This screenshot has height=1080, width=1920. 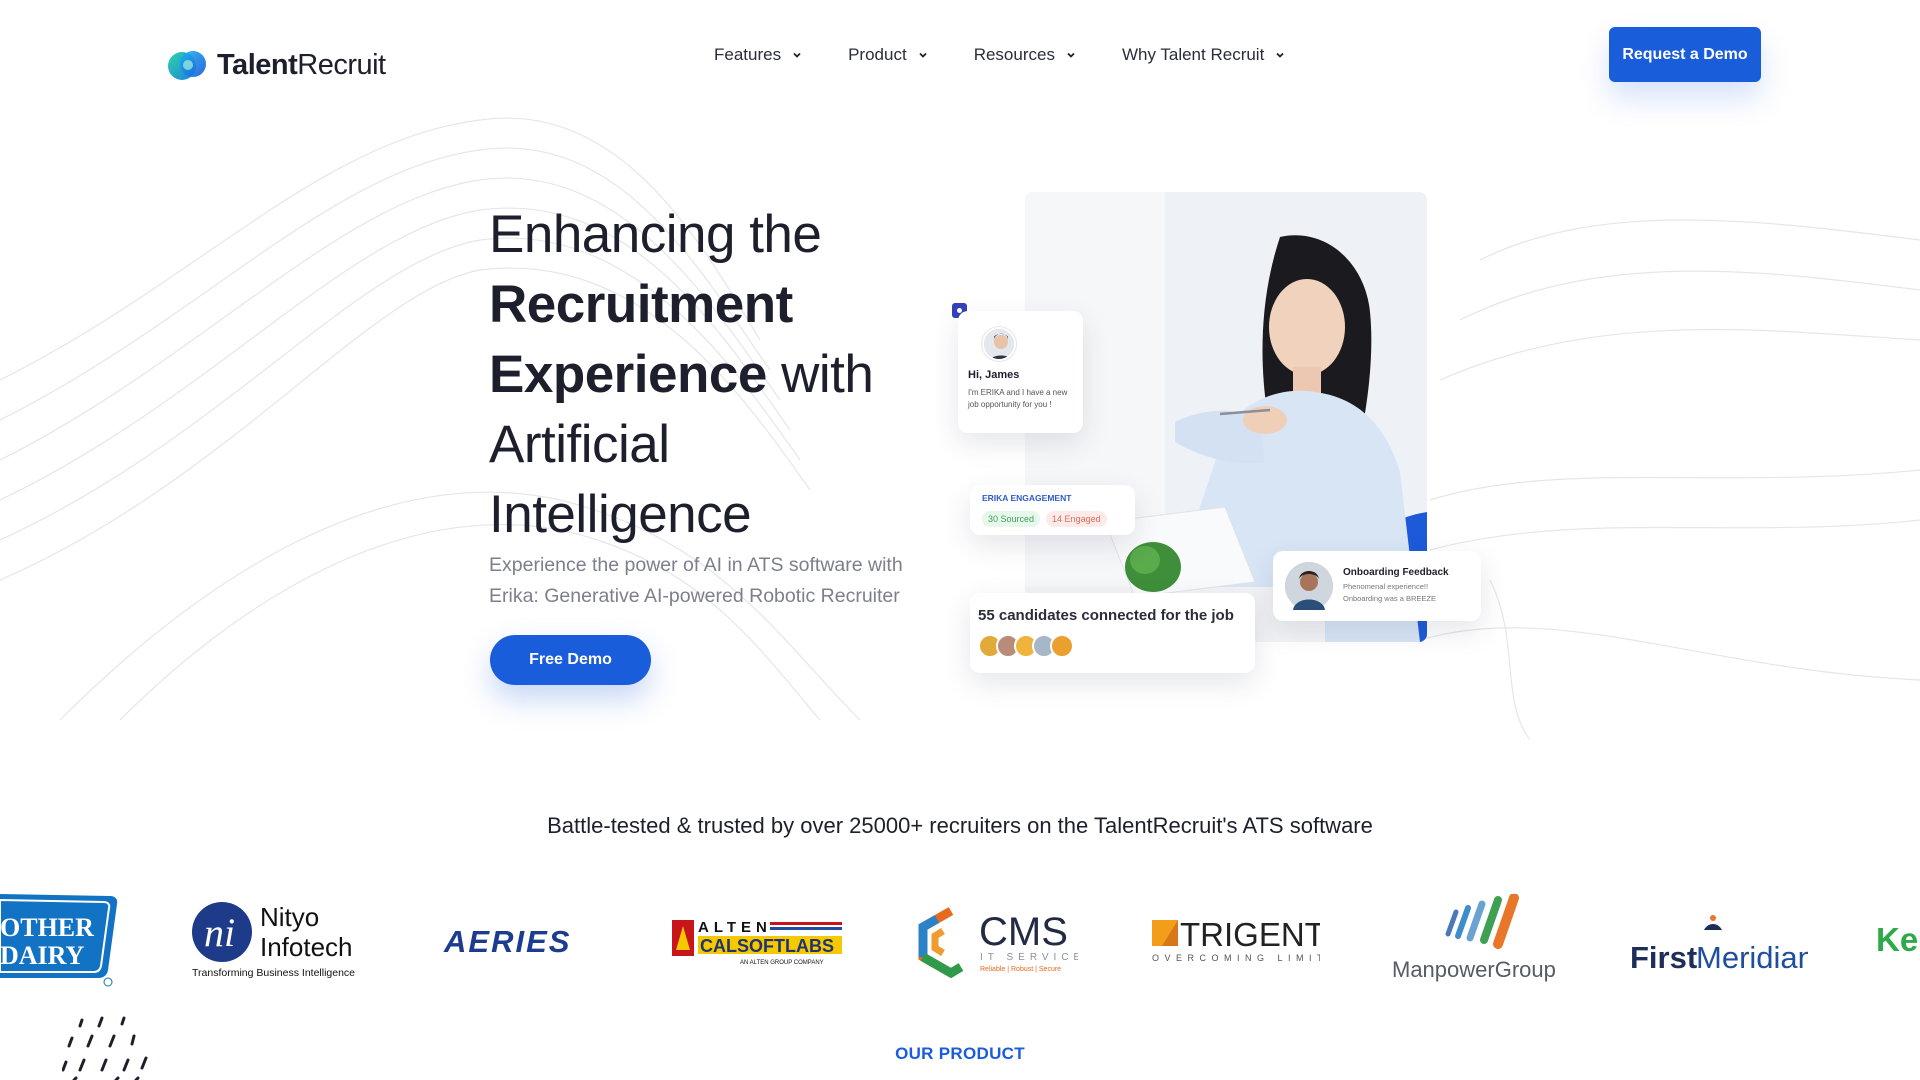 What do you see at coordinates (1112, 633) in the screenshot?
I see `candidates-card: 55 candidates connected for the job` at bounding box center [1112, 633].